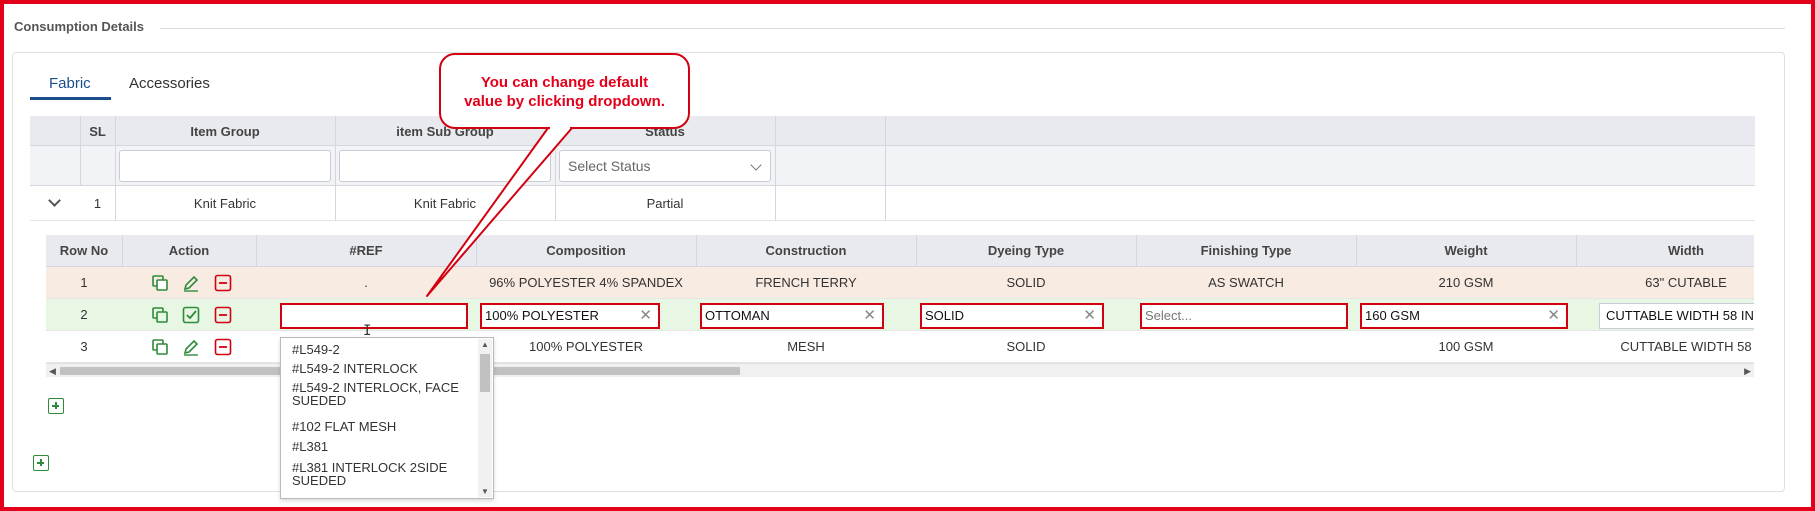 This screenshot has width=1815, height=511. Describe the element at coordinates (1246, 347) in the screenshot. I see `finishing-type-cell` at that location.